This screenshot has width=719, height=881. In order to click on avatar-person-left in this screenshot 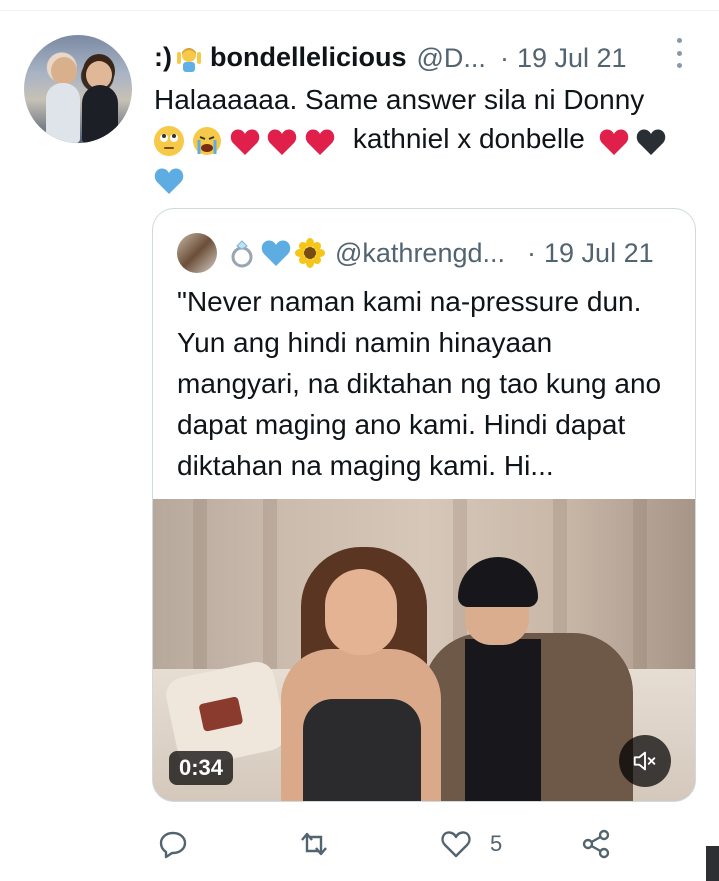, I will do `click(64, 71)`.